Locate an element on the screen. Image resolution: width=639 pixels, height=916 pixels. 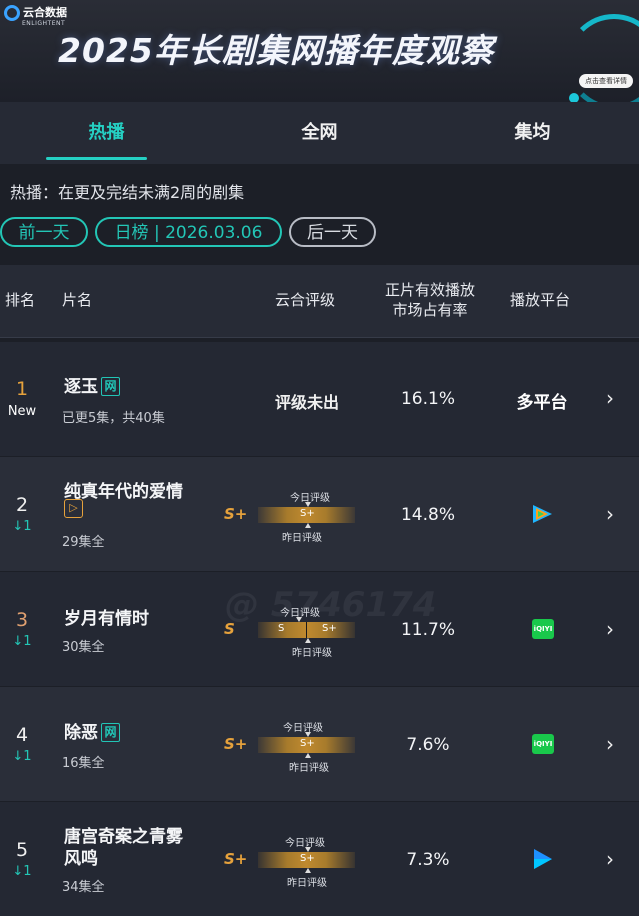
banner-title: 2025年长剧集网播年度观察 is located at coordinates (276, 50).